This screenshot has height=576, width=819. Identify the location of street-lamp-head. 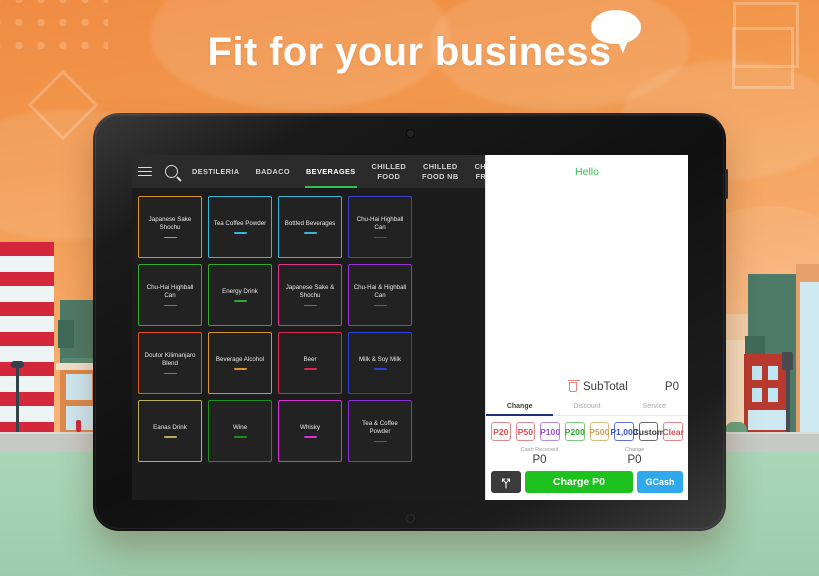
(17, 364).